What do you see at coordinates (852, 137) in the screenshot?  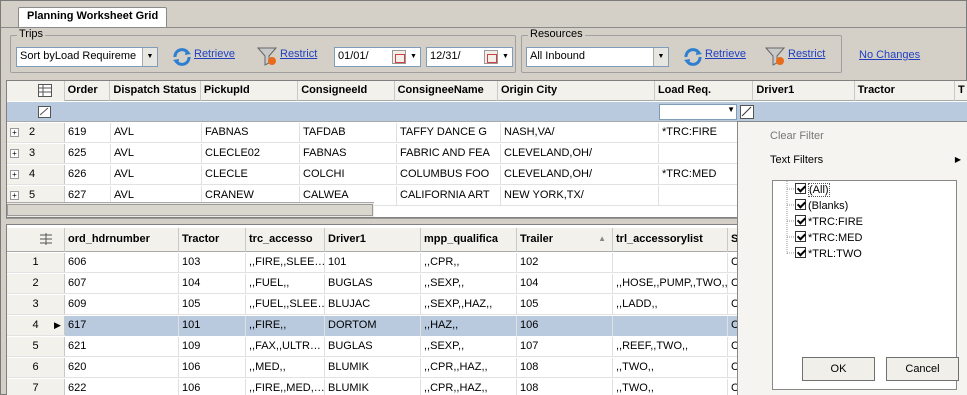 I see `menu-item-clear-filter: Clear Filter` at bounding box center [852, 137].